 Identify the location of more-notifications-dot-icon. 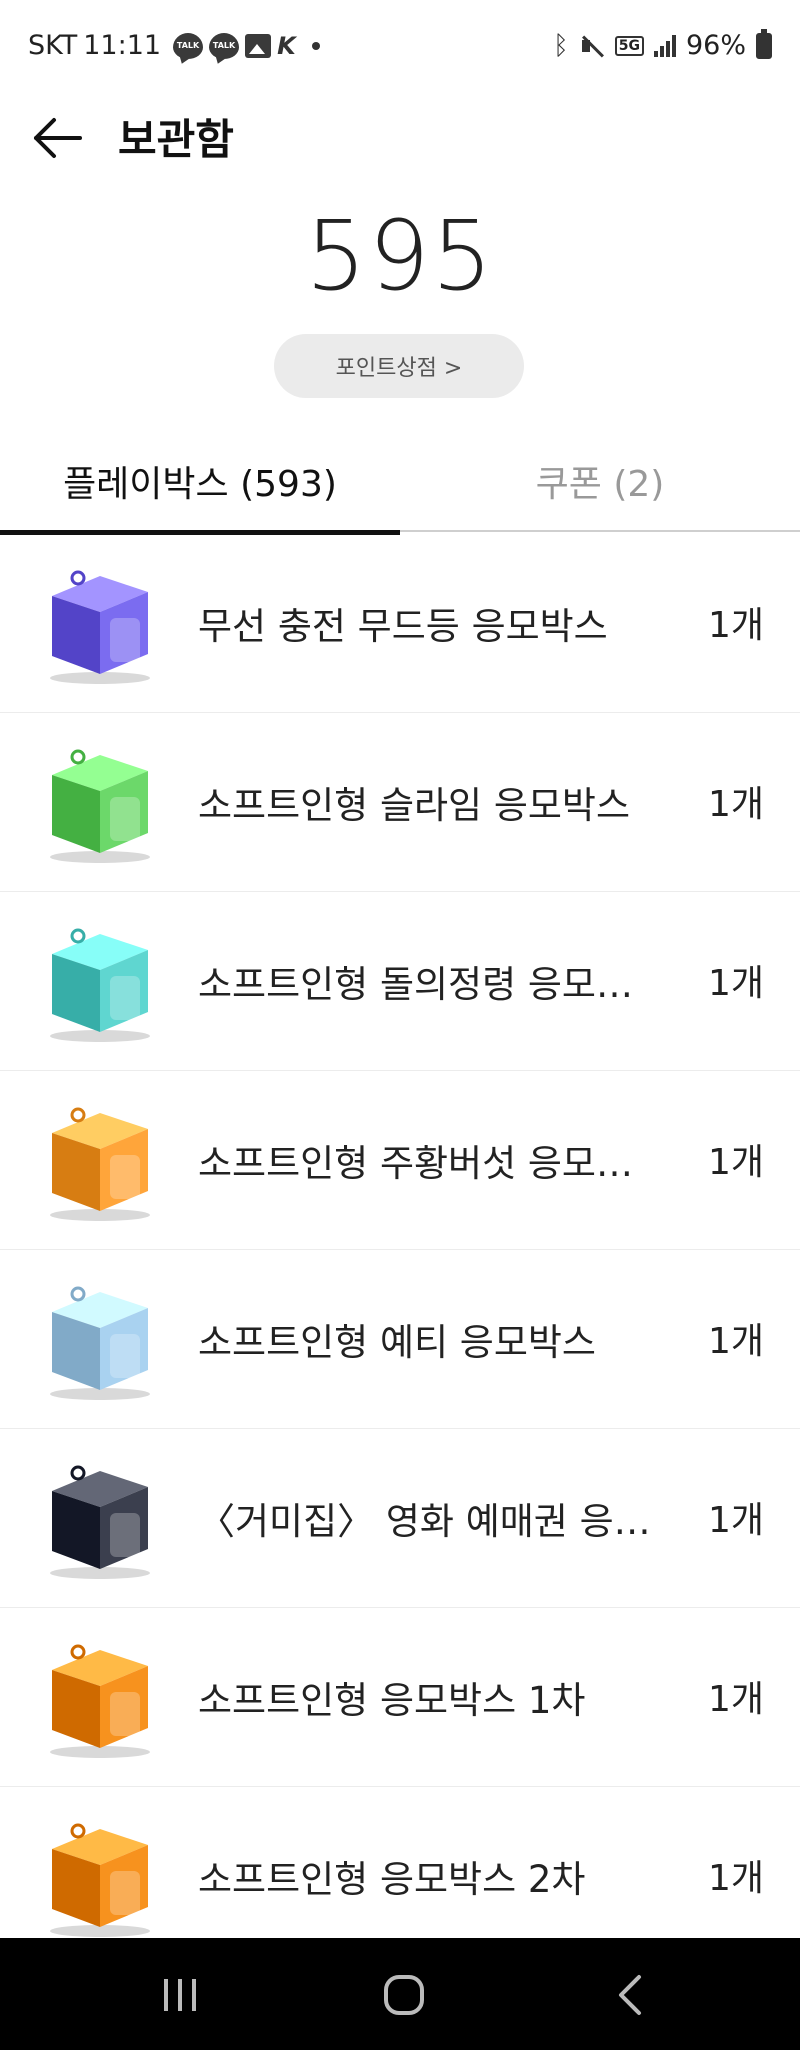
(315, 45).